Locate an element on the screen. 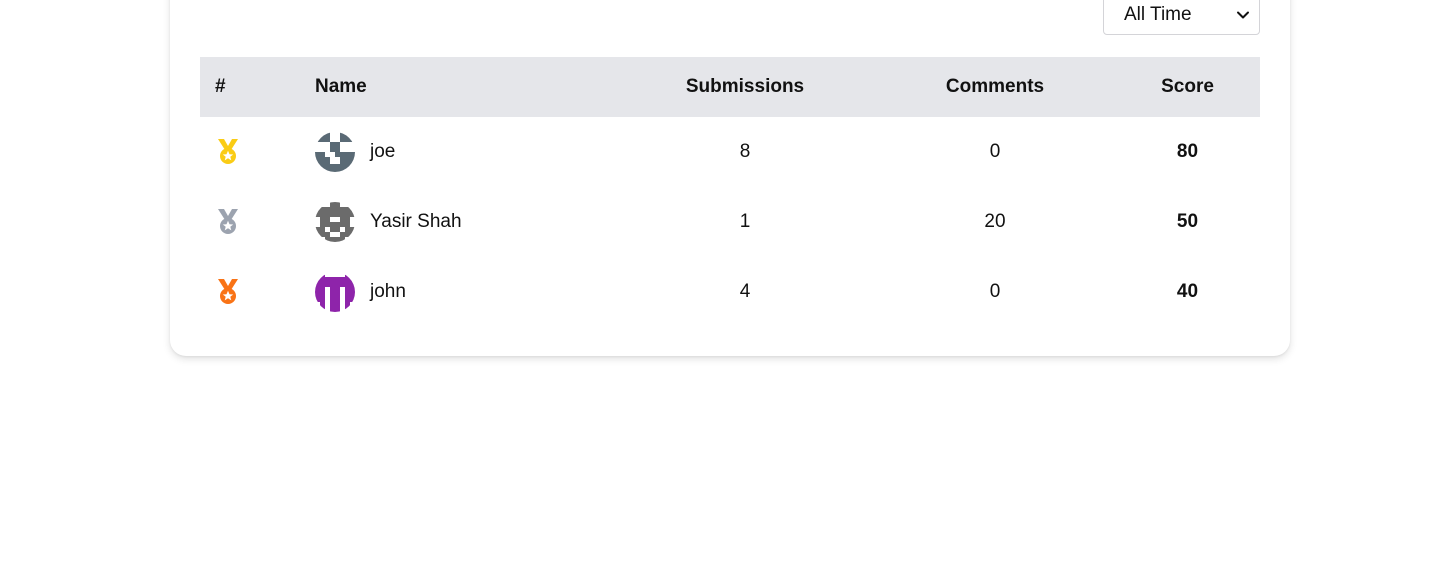  user-cell: john is located at coordinates (465, 292).